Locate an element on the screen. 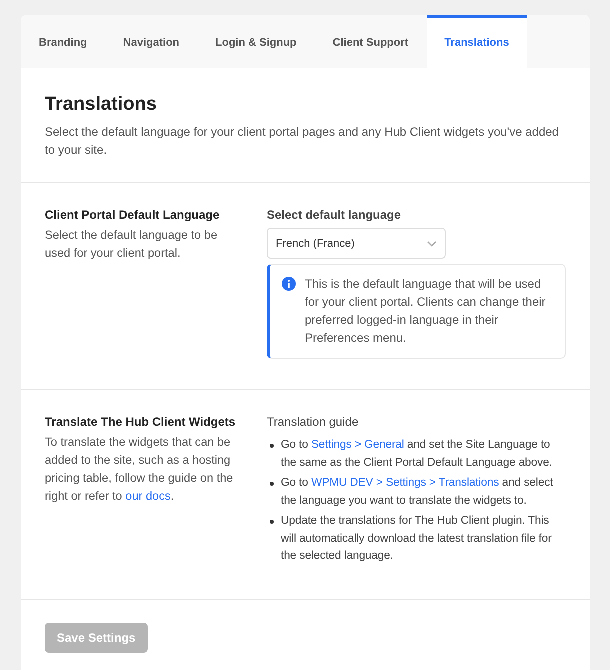 This screenshot has width=610, height=670. tab: Navigation is located at coordinates (151, 41).